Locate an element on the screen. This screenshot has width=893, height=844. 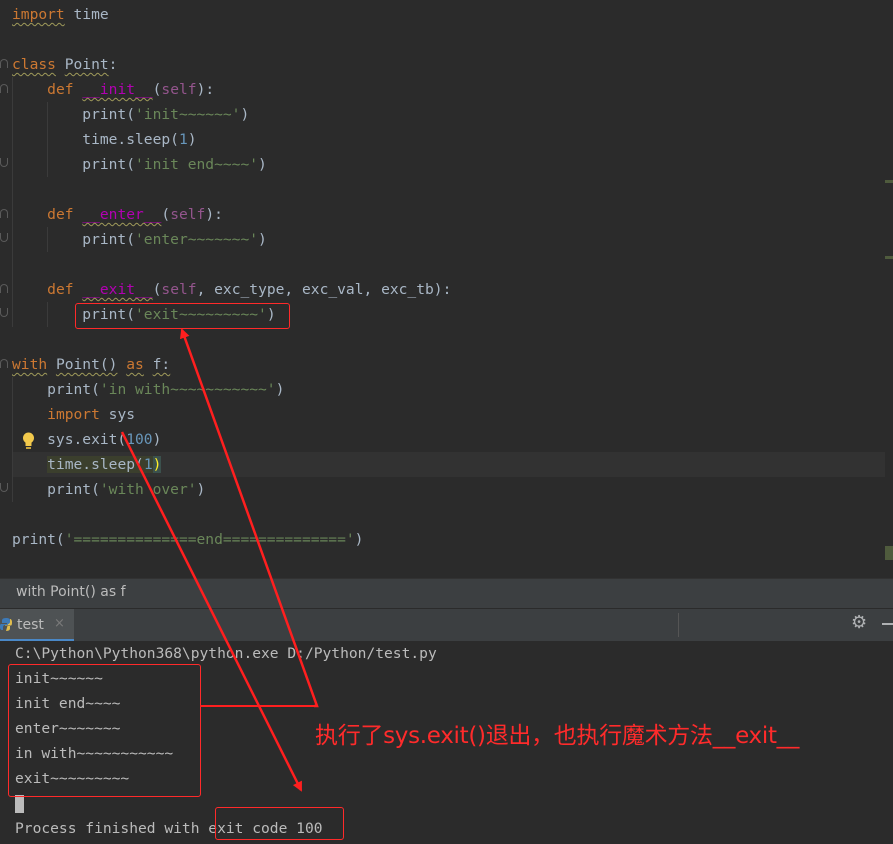
code-token: time is located at coordinates (86, 14).